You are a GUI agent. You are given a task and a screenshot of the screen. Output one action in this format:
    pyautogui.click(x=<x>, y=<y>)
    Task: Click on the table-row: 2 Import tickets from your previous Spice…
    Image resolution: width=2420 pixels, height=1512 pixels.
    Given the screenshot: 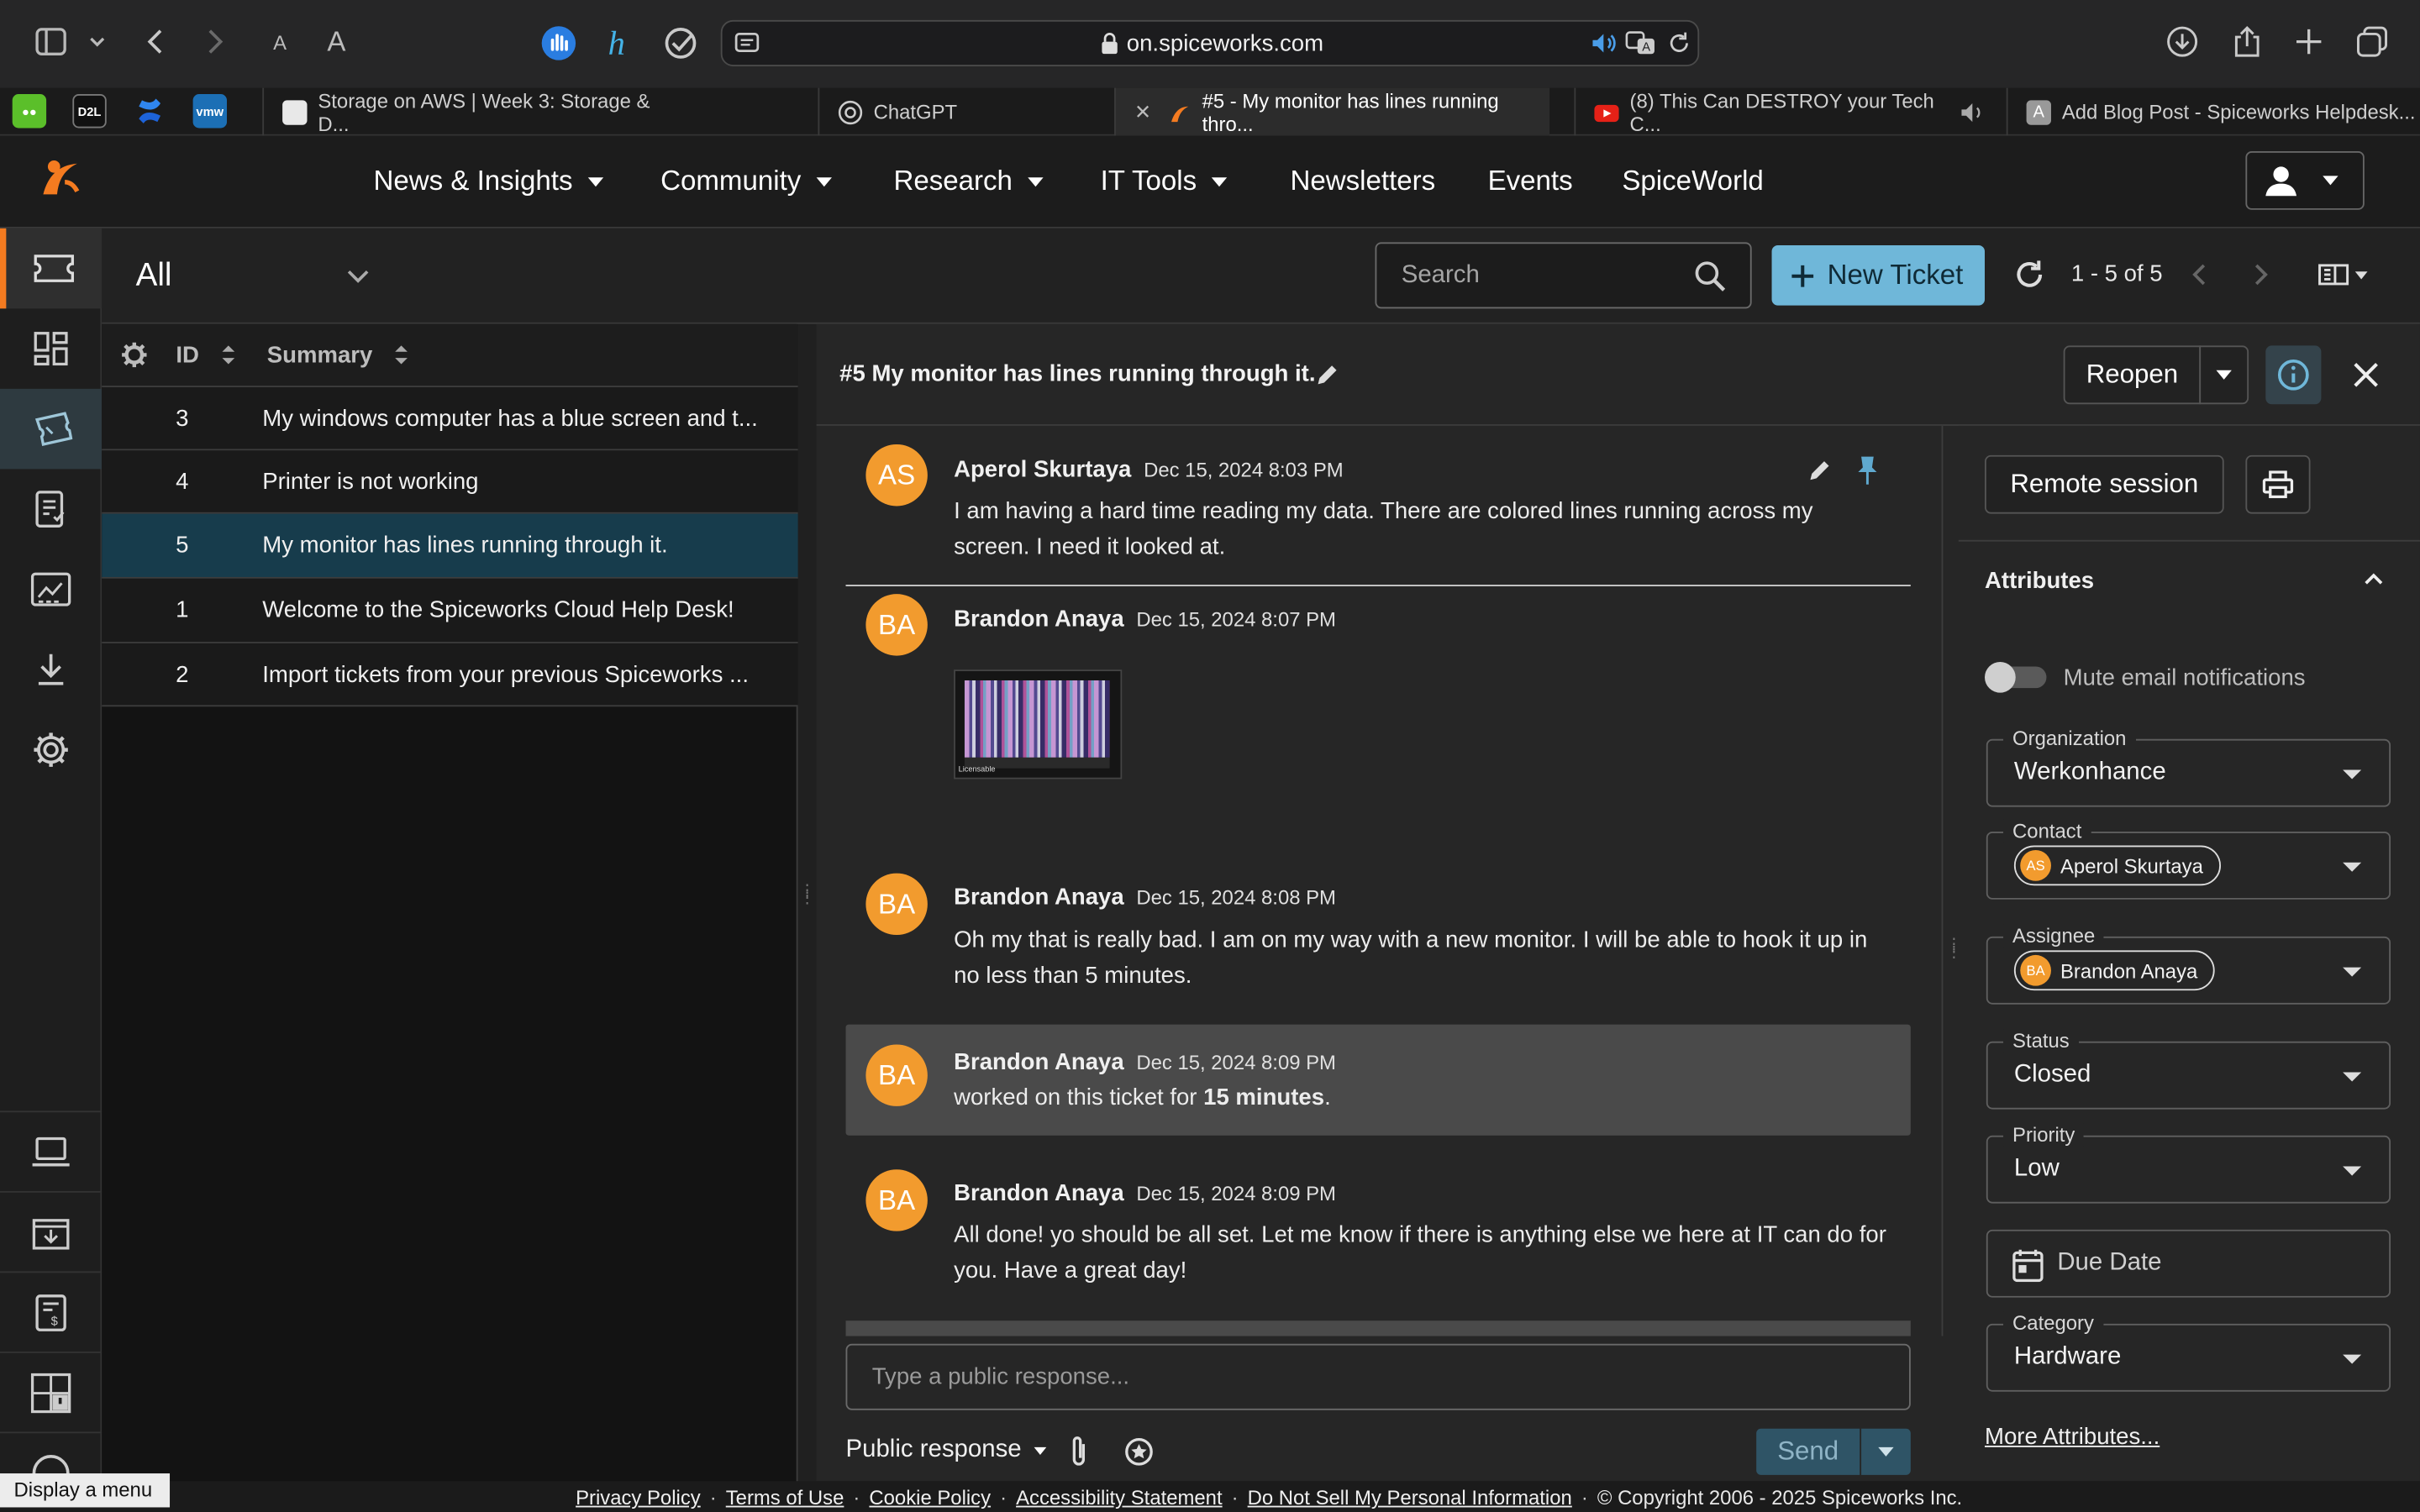 What is the action you would take?
    pyautogui.click(x=450, y=675)
    